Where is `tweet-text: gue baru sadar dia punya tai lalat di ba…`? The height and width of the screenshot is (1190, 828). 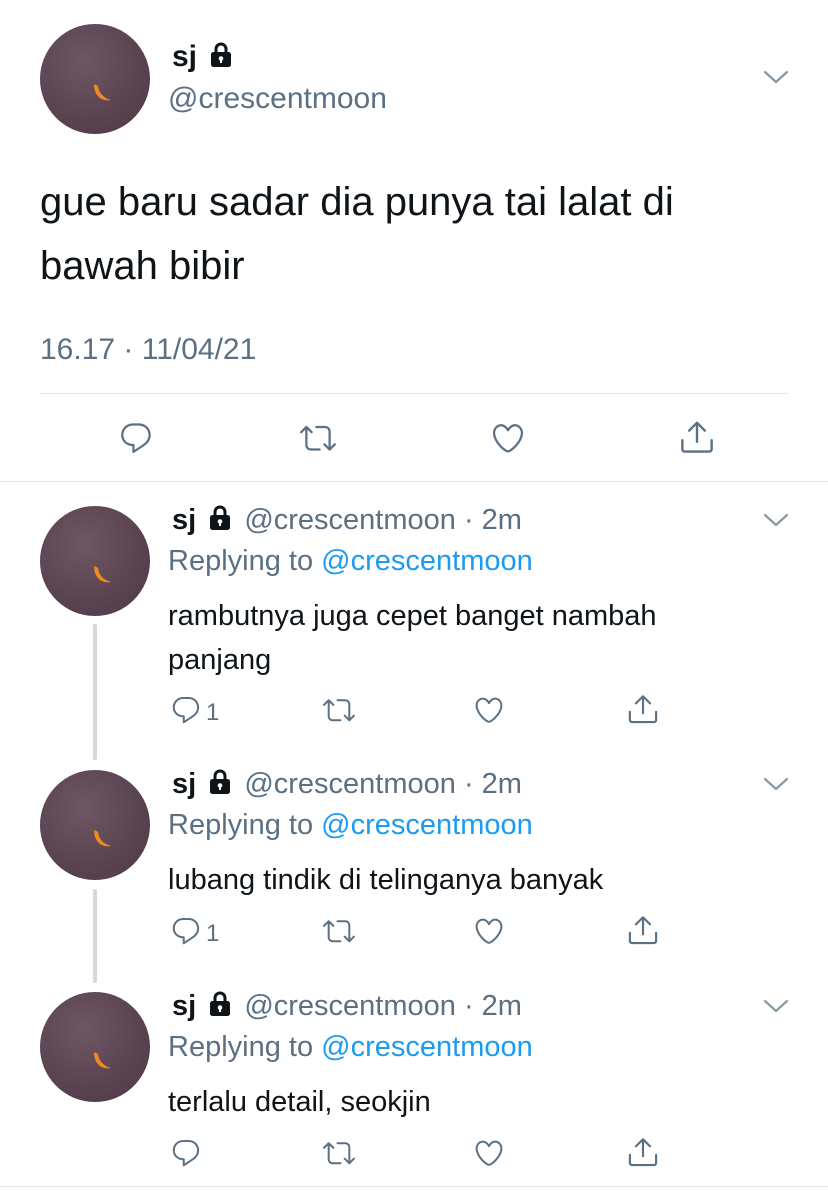 tweet-text: gue baru sadar dia punya tai lalat di ba… is located at coordinates (357, 234).